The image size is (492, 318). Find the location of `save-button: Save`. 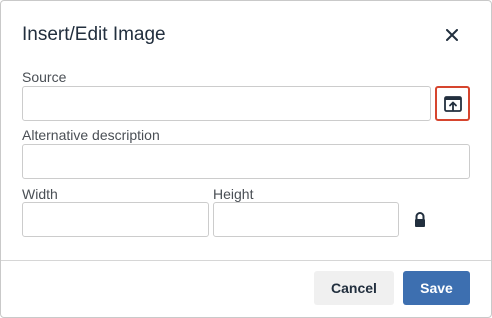

save-button: Save is located at coordinates (436, 288).